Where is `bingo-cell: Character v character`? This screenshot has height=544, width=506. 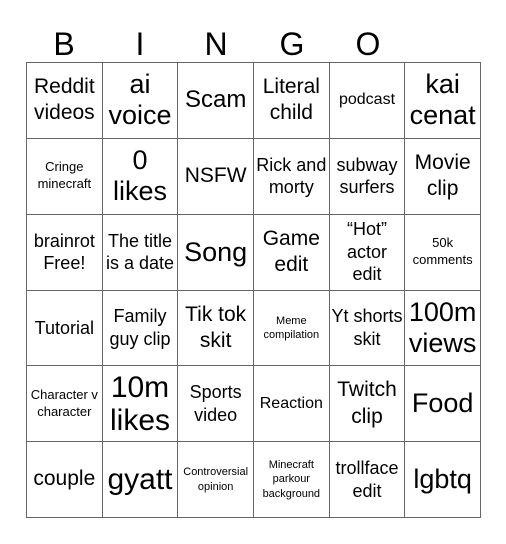
bingo-cell: Character v character is located at coordinates (65, 404).